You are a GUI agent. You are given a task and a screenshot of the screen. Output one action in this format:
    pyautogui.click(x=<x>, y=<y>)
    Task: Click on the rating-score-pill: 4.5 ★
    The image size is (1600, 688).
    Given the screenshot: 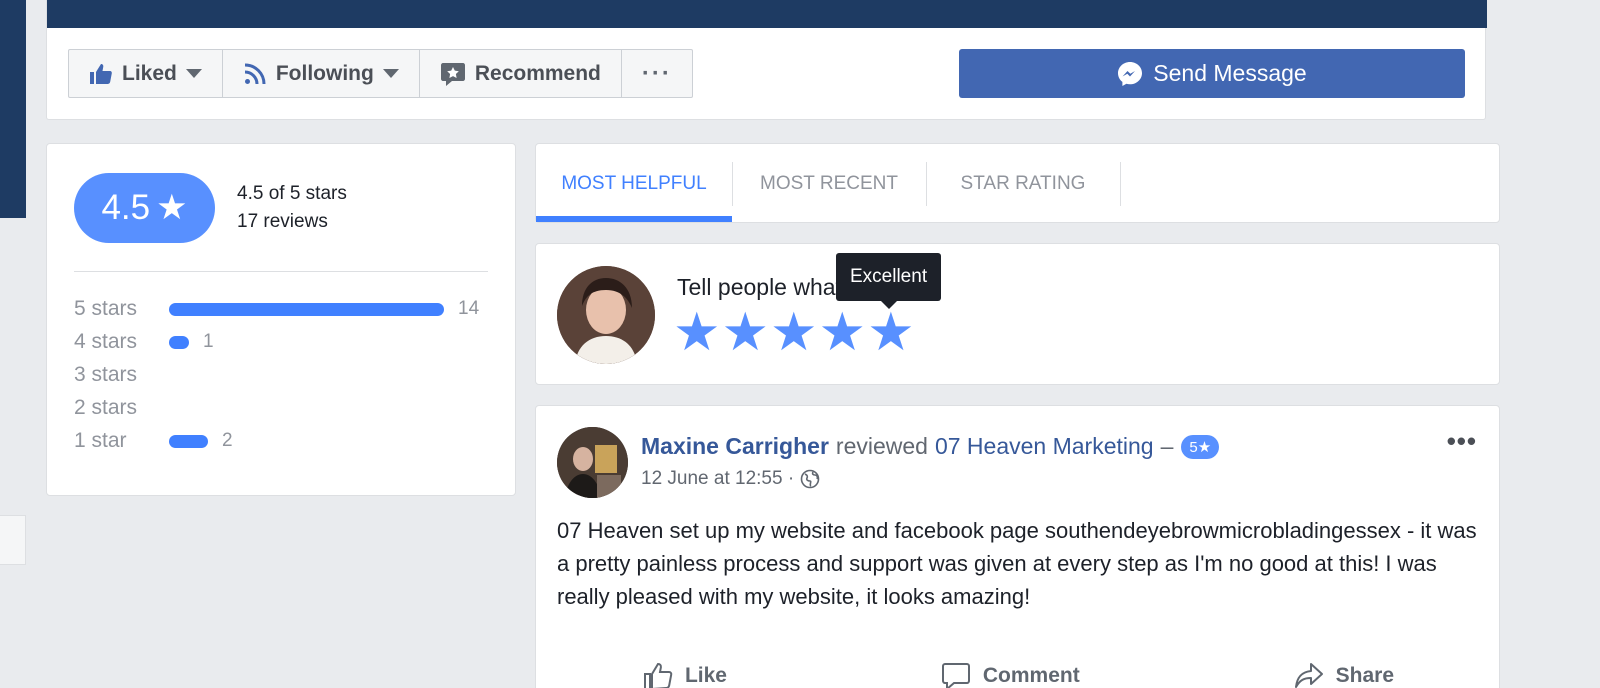 What is the action you would take?
    pyautogui.click(x=144, y=208)
    